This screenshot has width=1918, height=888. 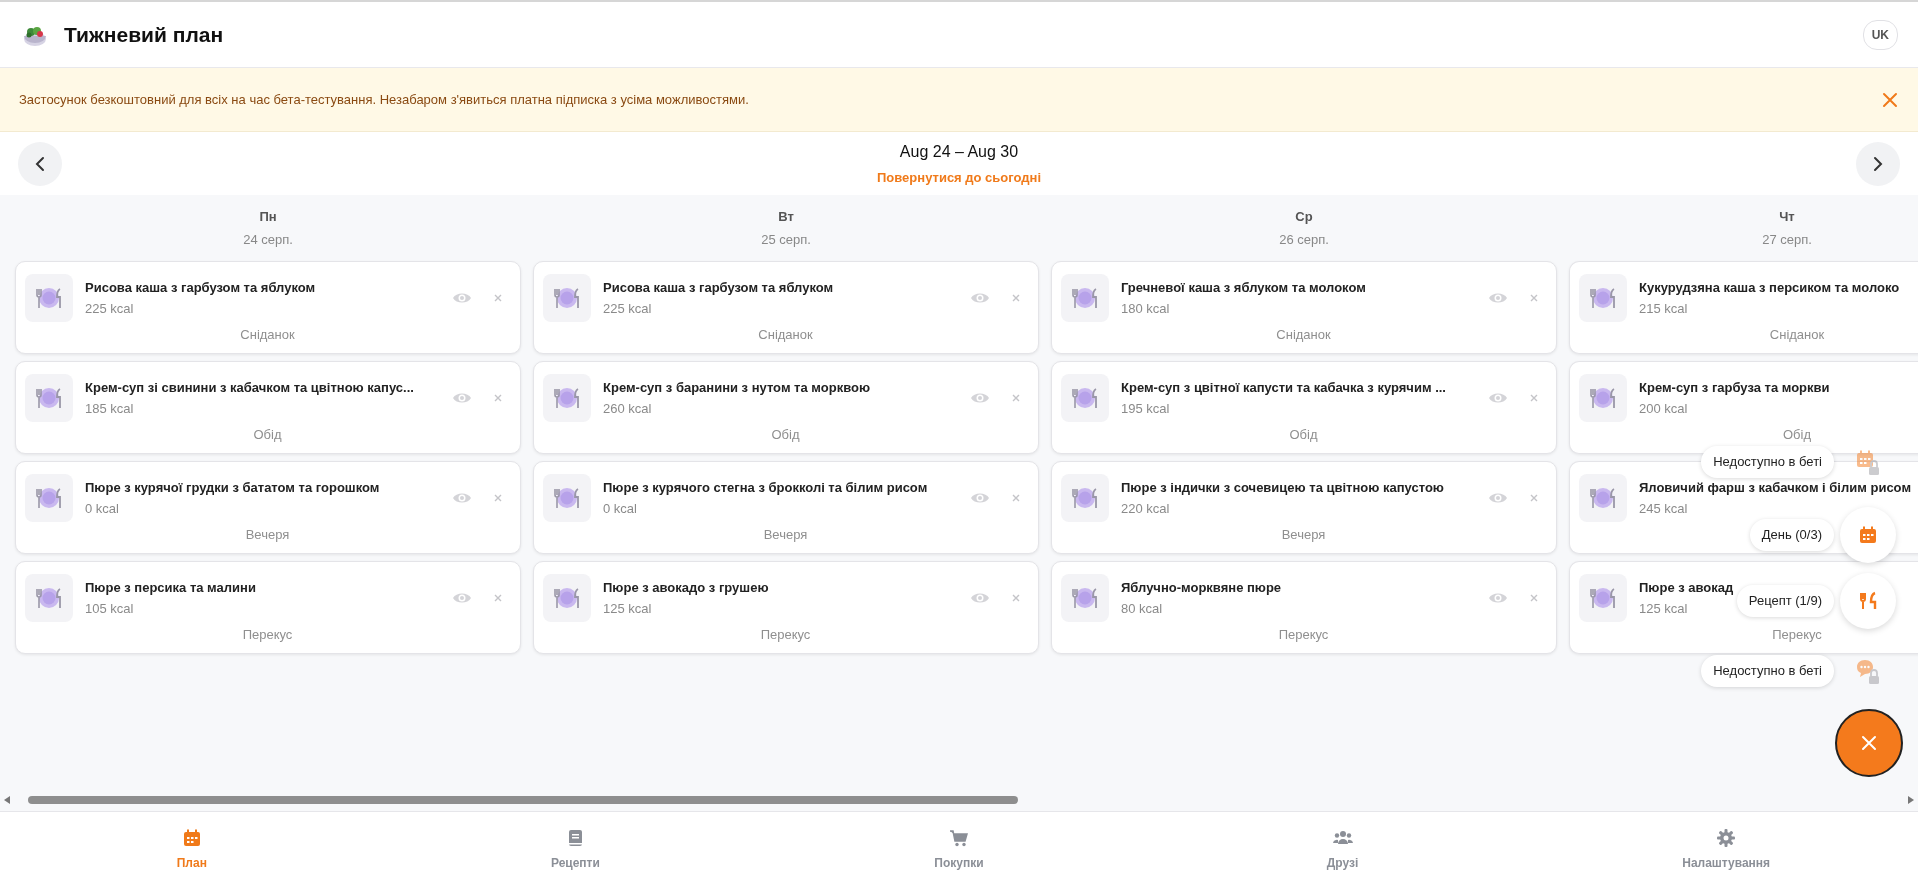 What do you see at coordinates (1775, 487) in the screenshot?
I see `dish-name: Яловичий фарш з кабачком і білим рисом` at bounding box center [1775, 487].